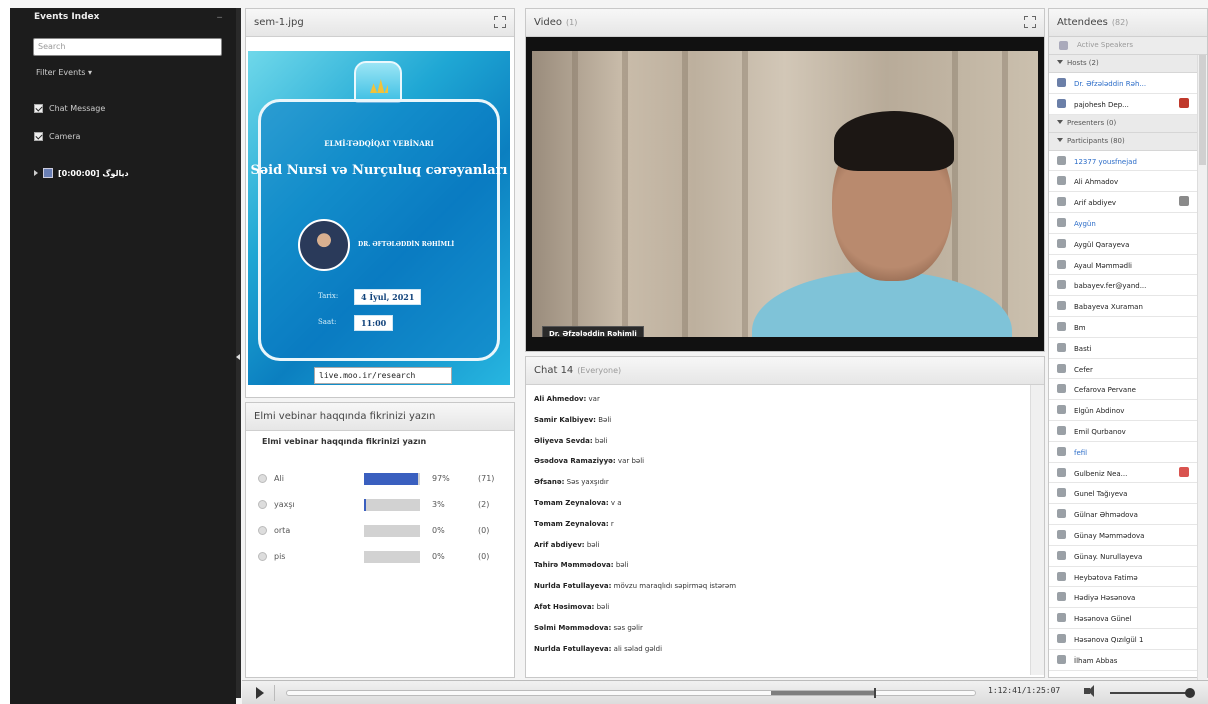 This screenshot has width=1208, height=704. Describe the element at coordinates (1202, 110) in the screenshot. I see `scroll-thumb` at that location.